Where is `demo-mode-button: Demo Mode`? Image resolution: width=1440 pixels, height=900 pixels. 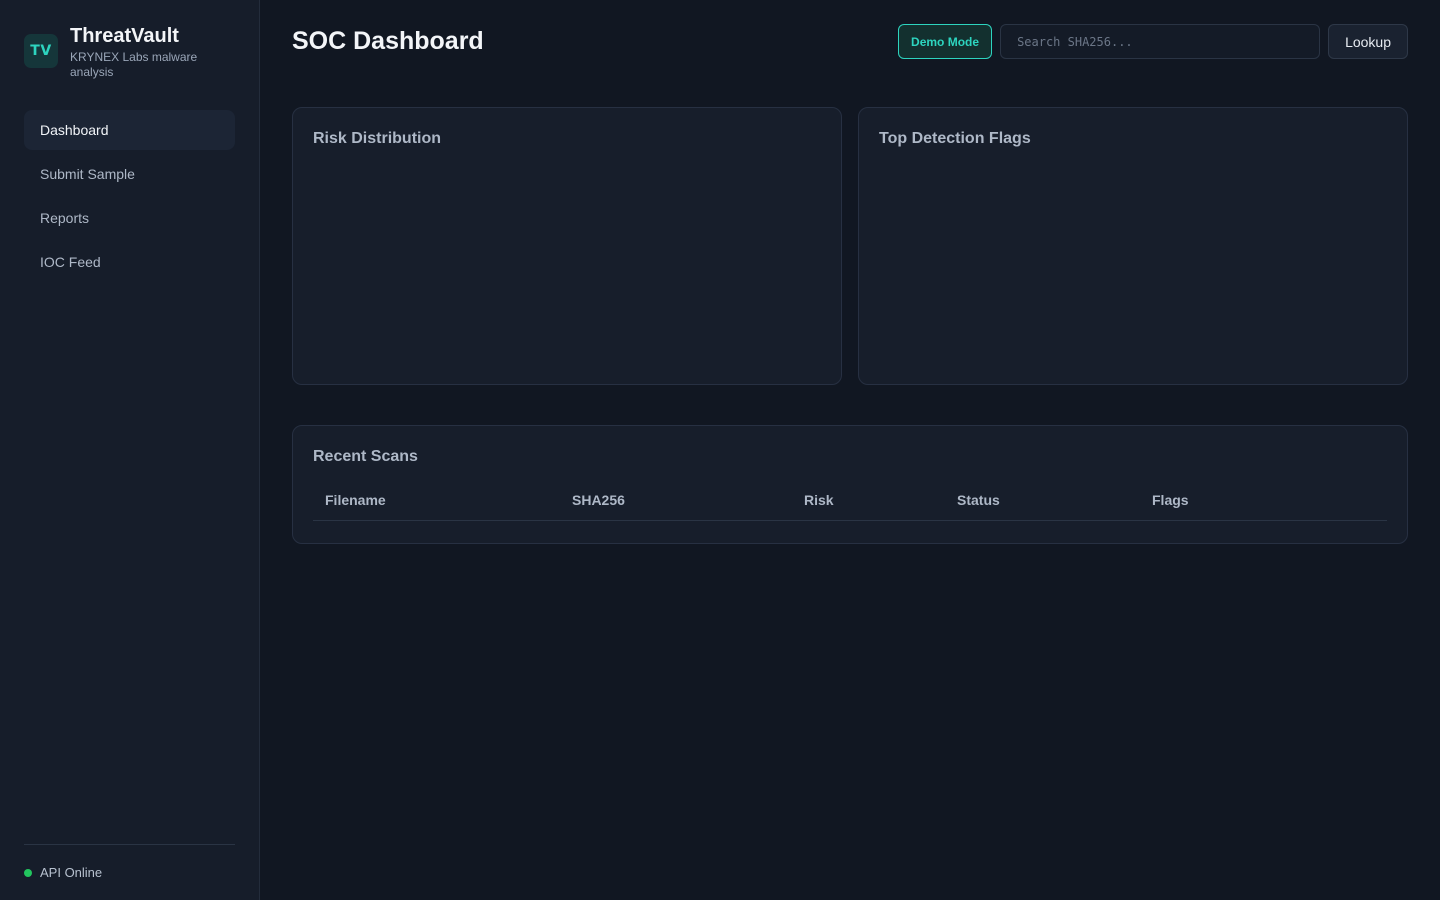 demo-mode-button: Demo Mode is located at coordinates (945, 41).